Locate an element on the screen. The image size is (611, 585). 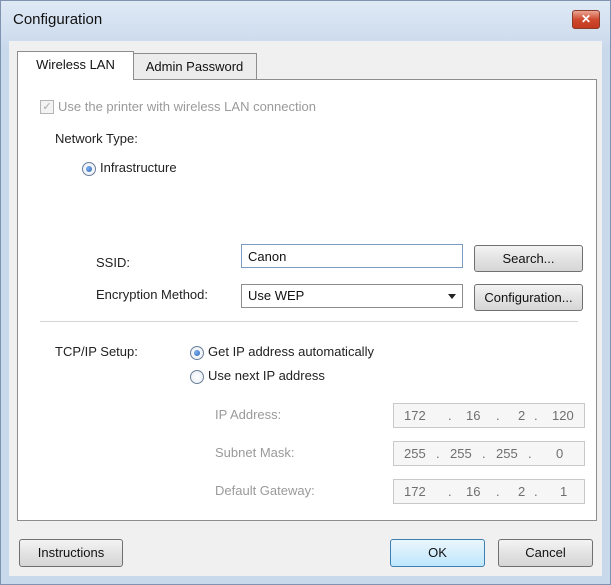
subnet-octet-3: 255 is located at coordinates (507, 453).